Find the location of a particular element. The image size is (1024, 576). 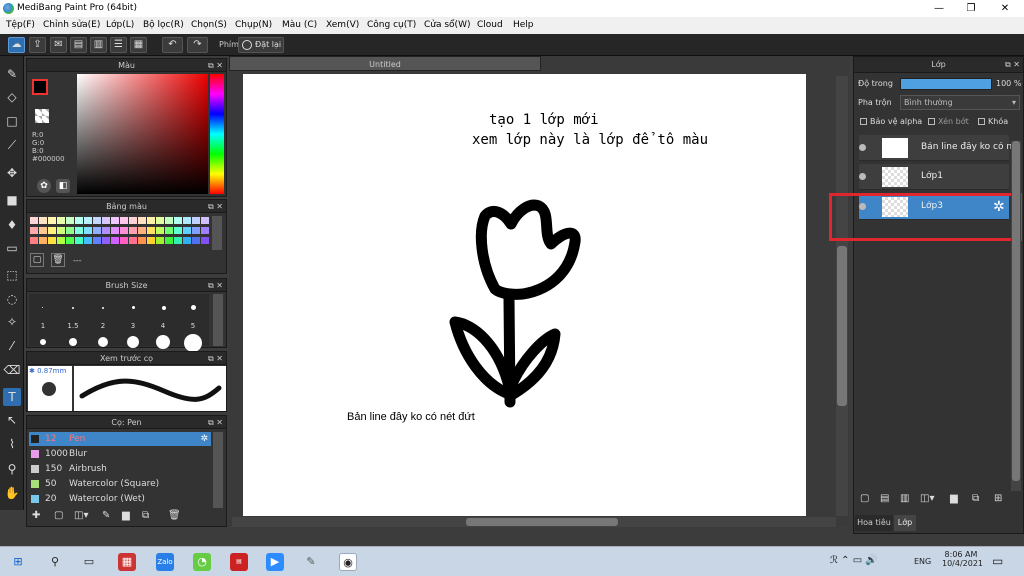

app-icon-store: ▦ is located at coordinates (127, 562).